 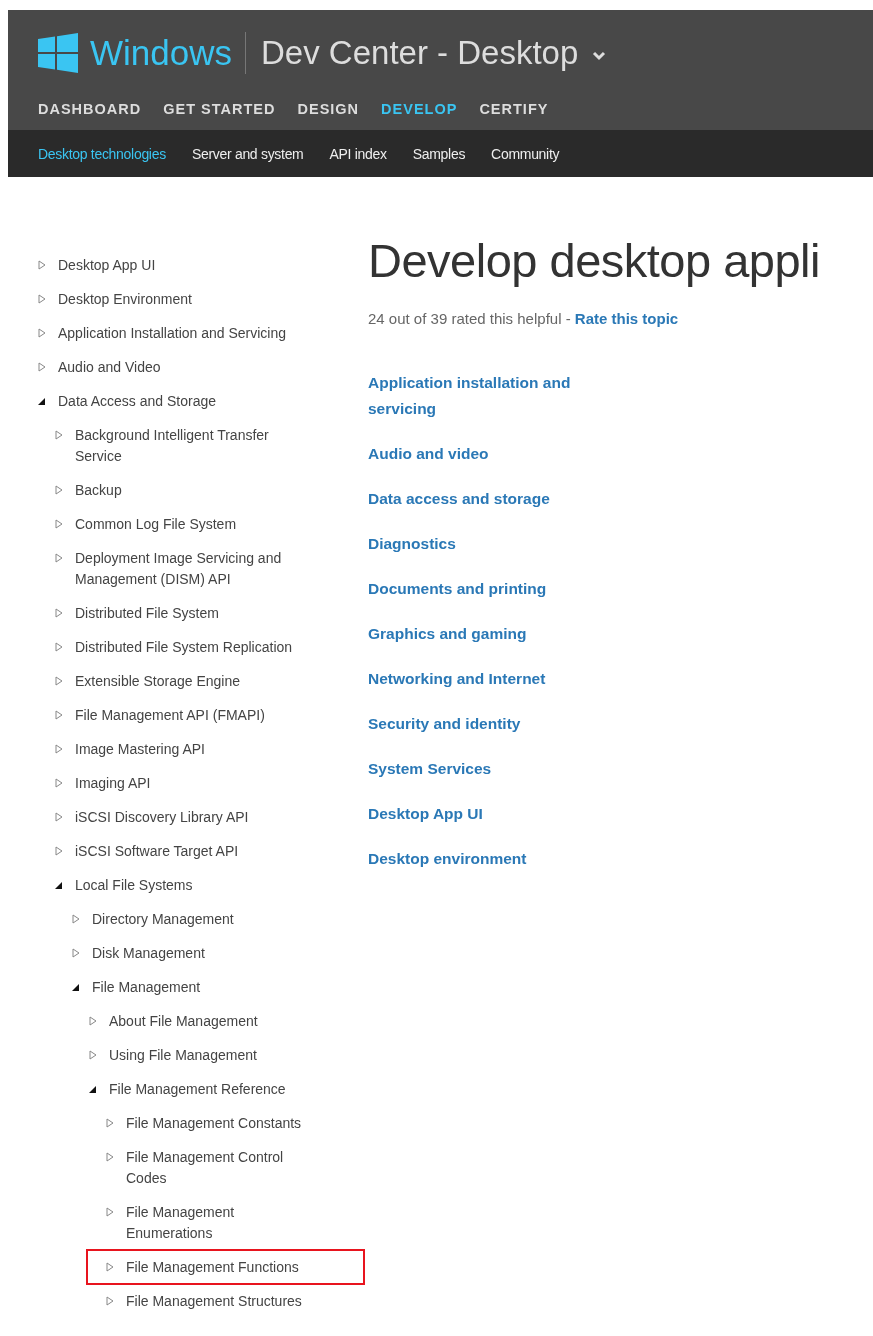 What do you see at coordinates (182, 790) in the screenshot?
I see `tree-item: Imaging API` at bounding box center [182, 790].